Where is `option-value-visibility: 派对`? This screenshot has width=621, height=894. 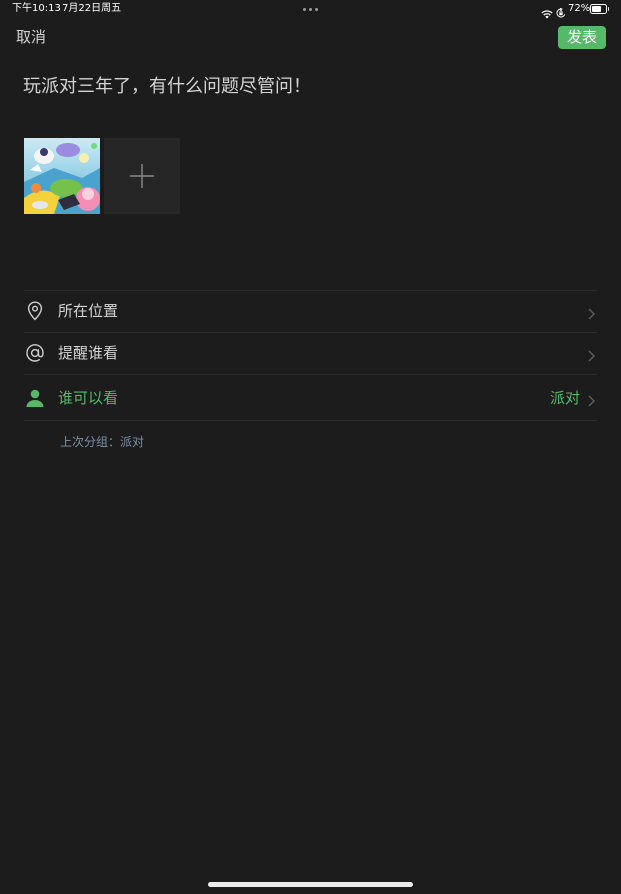 option-value-visibility: 派对 is located at coordinates (564, 398).